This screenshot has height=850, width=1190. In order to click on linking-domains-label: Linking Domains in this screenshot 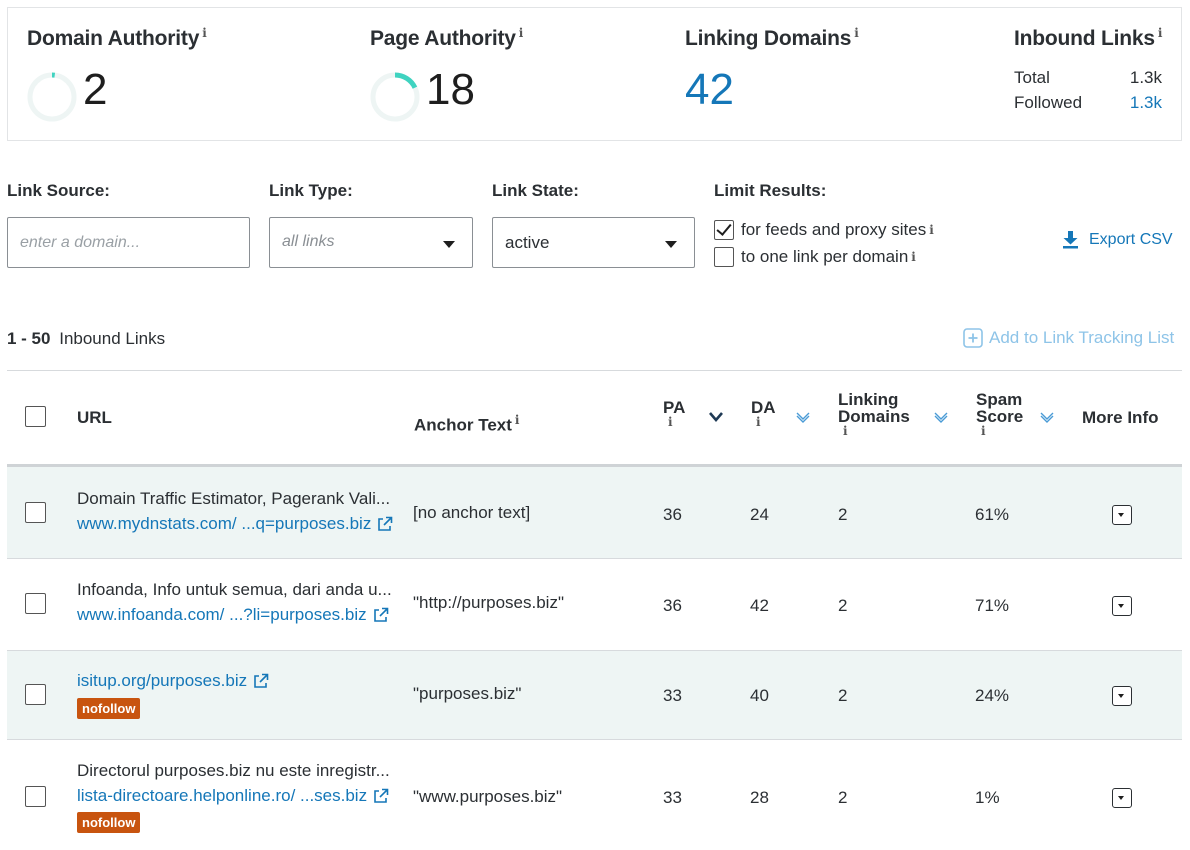, I will do `click(768, 38)`.